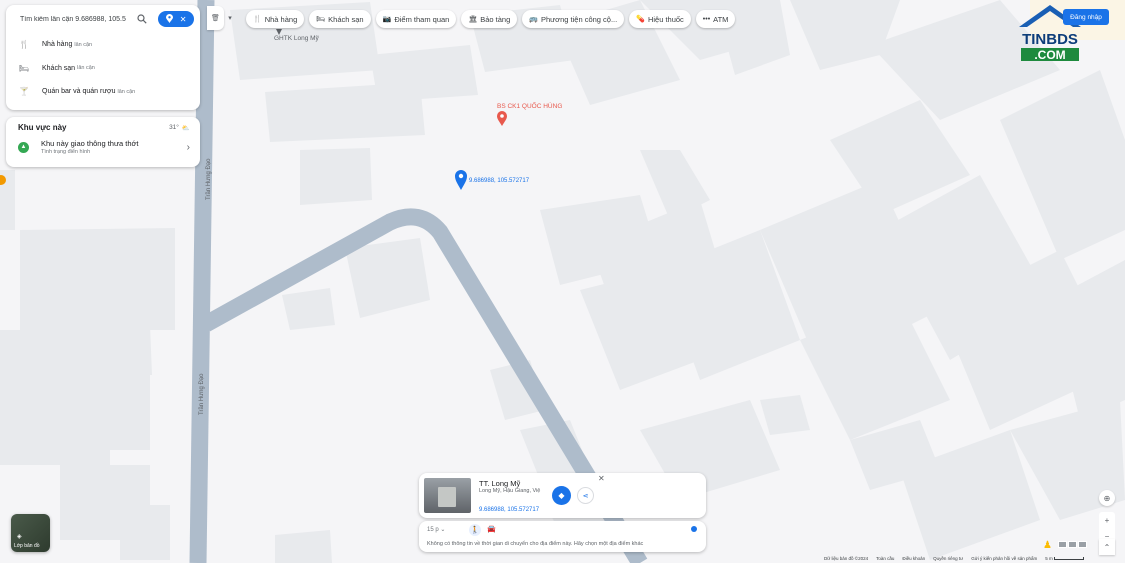 The image size is (1125, 563). Describe the element at coordinates (1107, 498) in the screenshot. I see `my-location-icon: ⊕` at that location.